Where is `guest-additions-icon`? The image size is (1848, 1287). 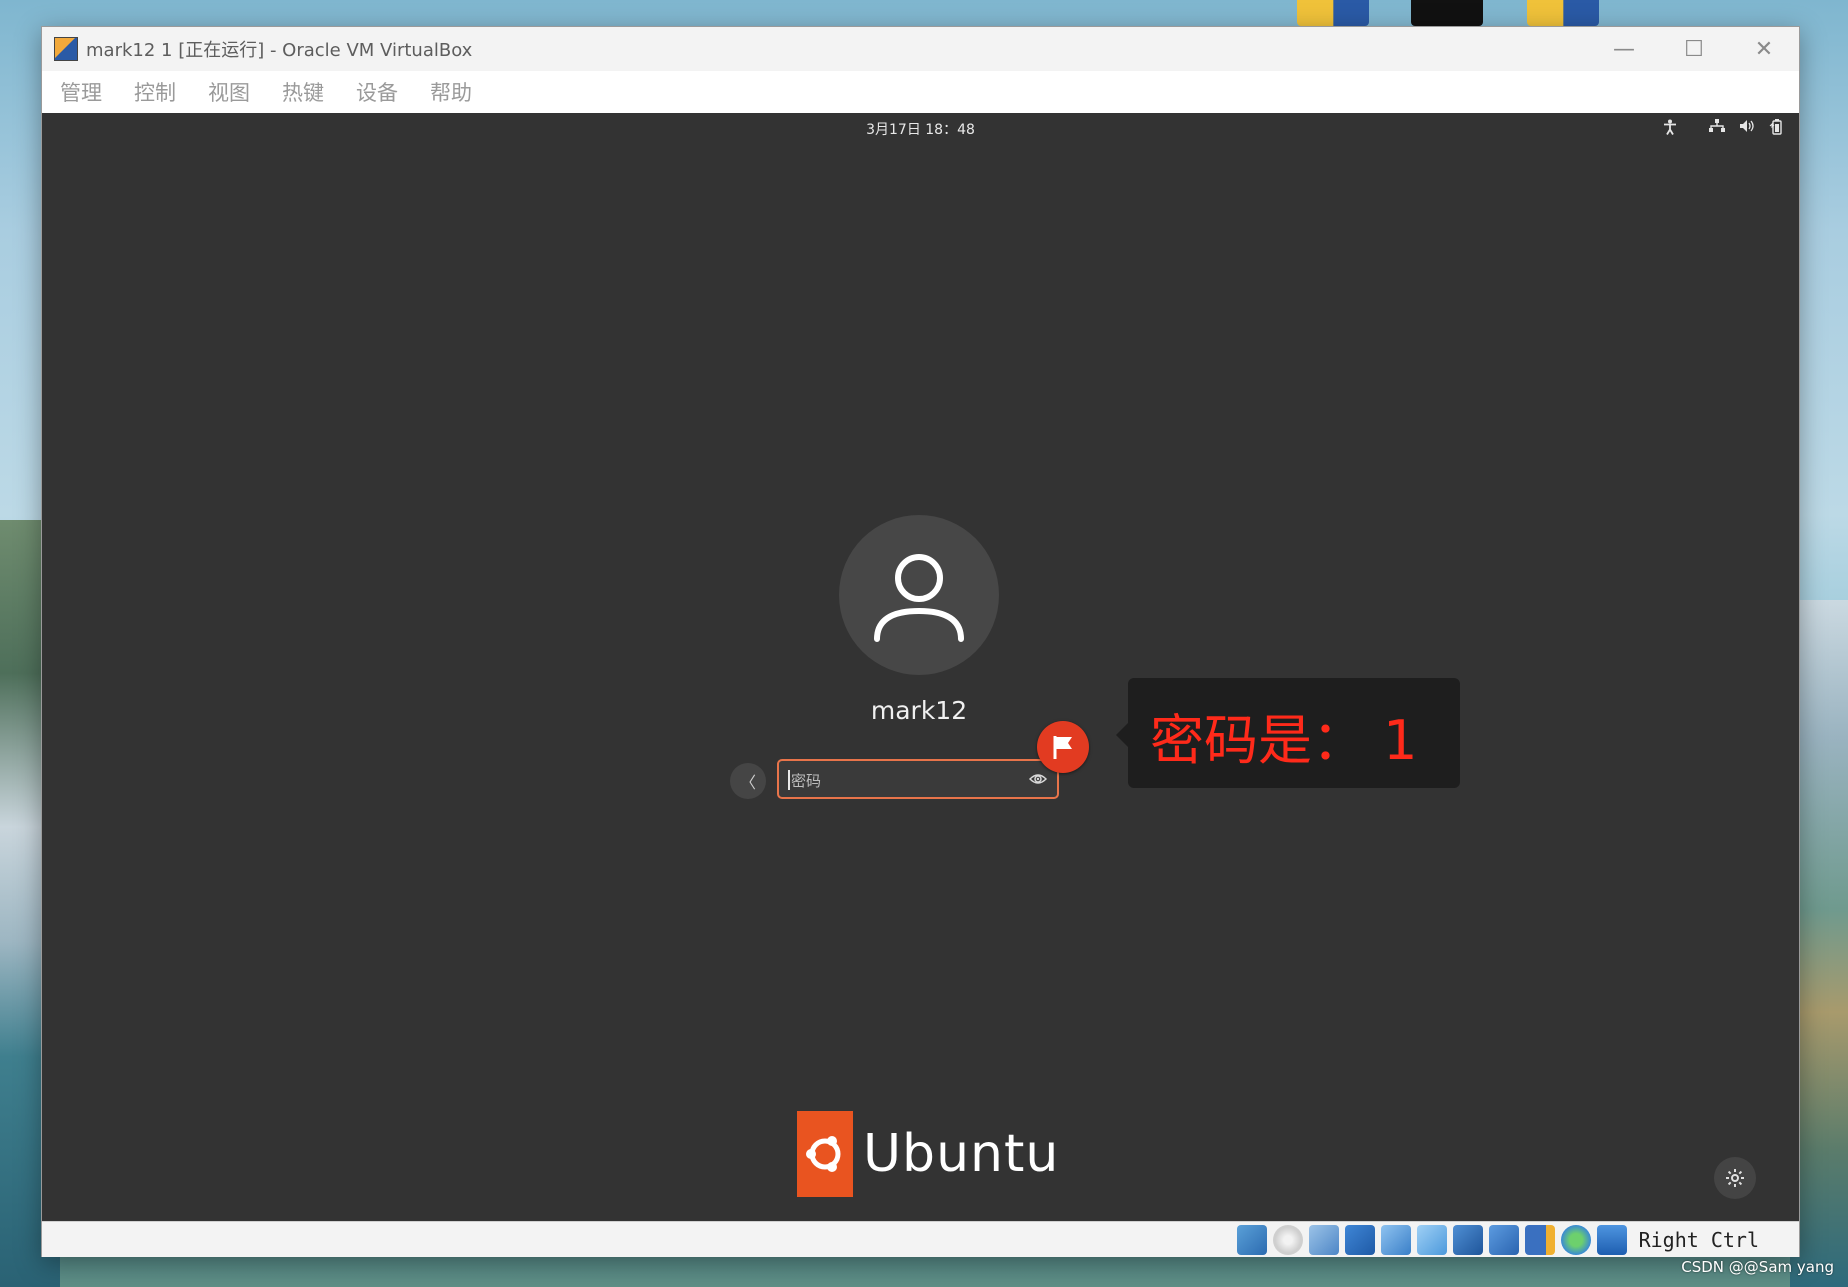
guest-additions-icon is located at coordinates (1575, 1240).